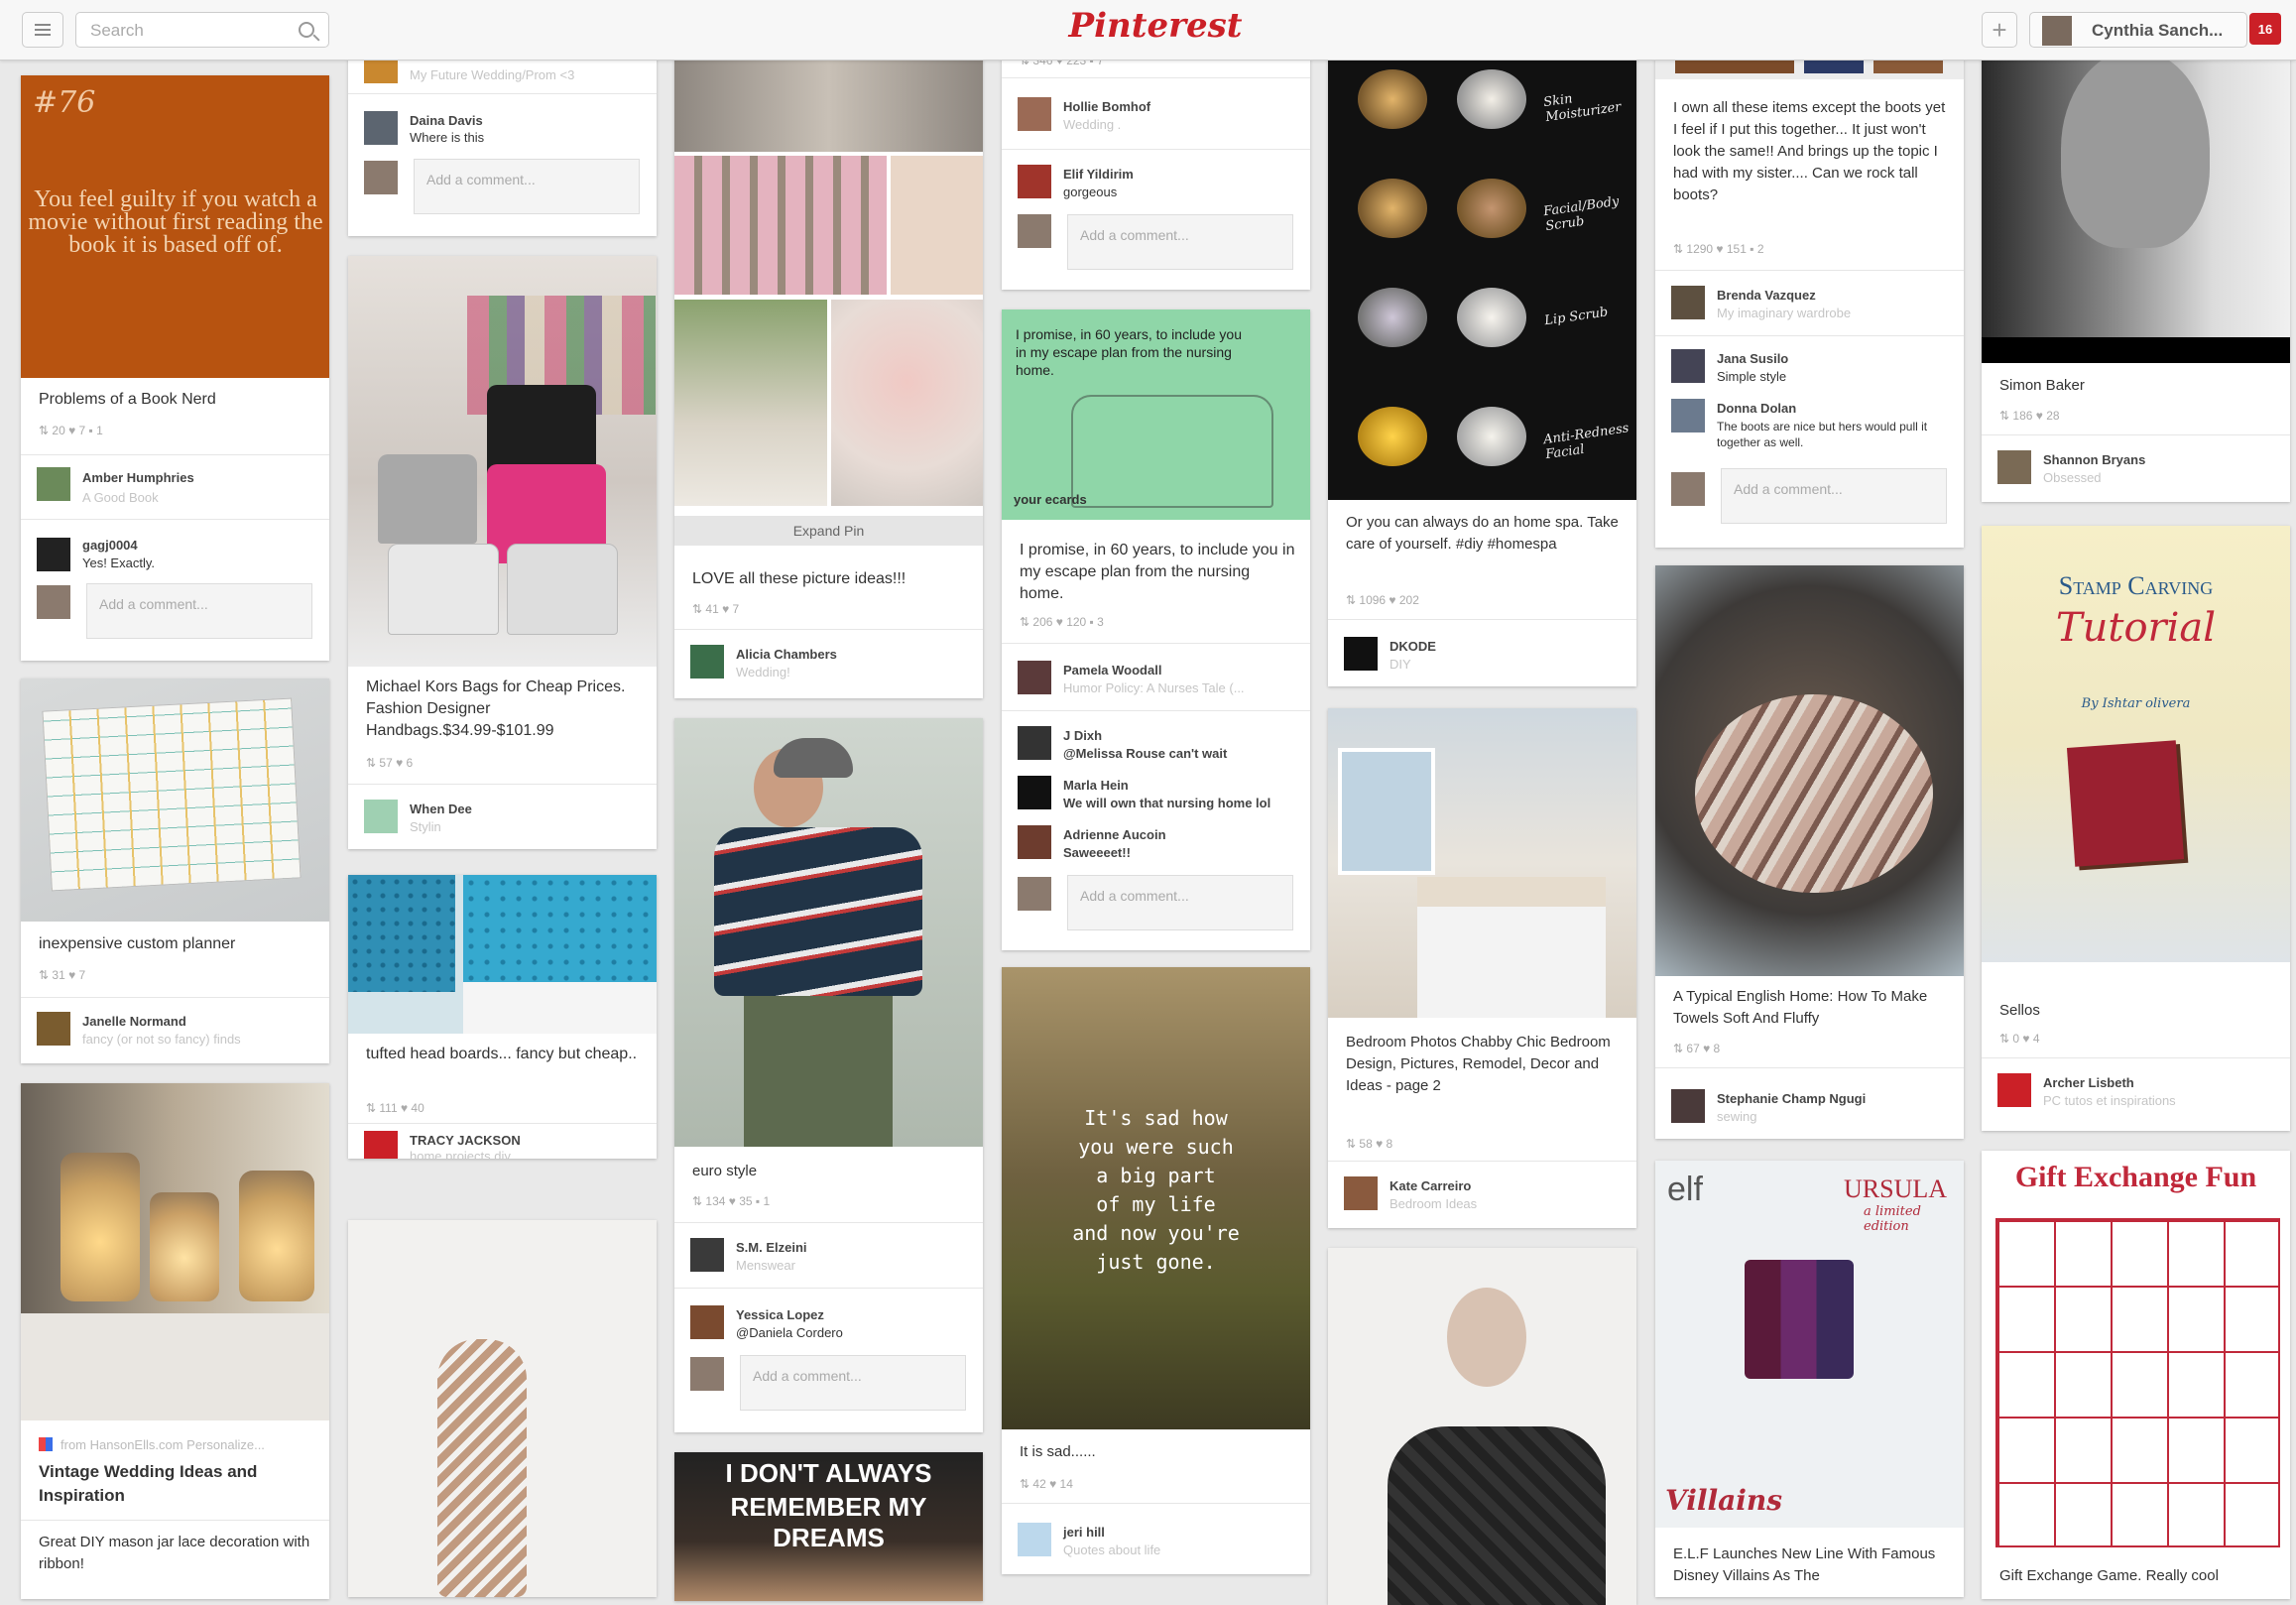  What do you see at coordinates (1155, 26) in the screenshot?
I see `pinterest-logo: Pinterest` at bounding box center [1155, 26].